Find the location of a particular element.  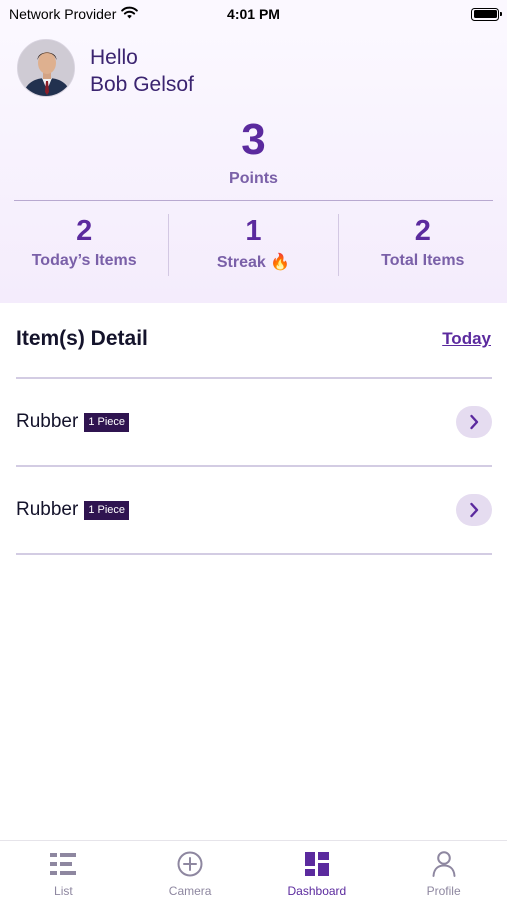

stat-todays-items: 2 Today’s Items is located at coordinates (84, 245).